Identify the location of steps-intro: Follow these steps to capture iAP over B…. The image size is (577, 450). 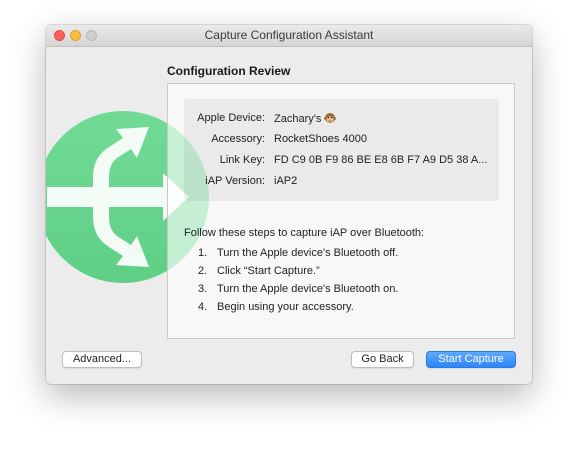
(304, 233).